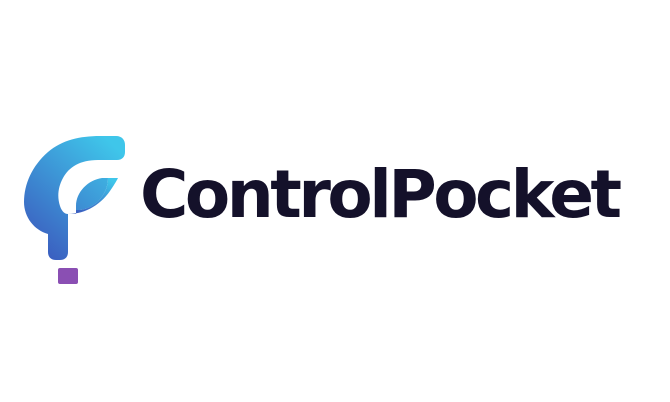 Image resolution: width=670 pixels, height=402 pixels. I want to click on logo-mark-dot, so click(68, 276).